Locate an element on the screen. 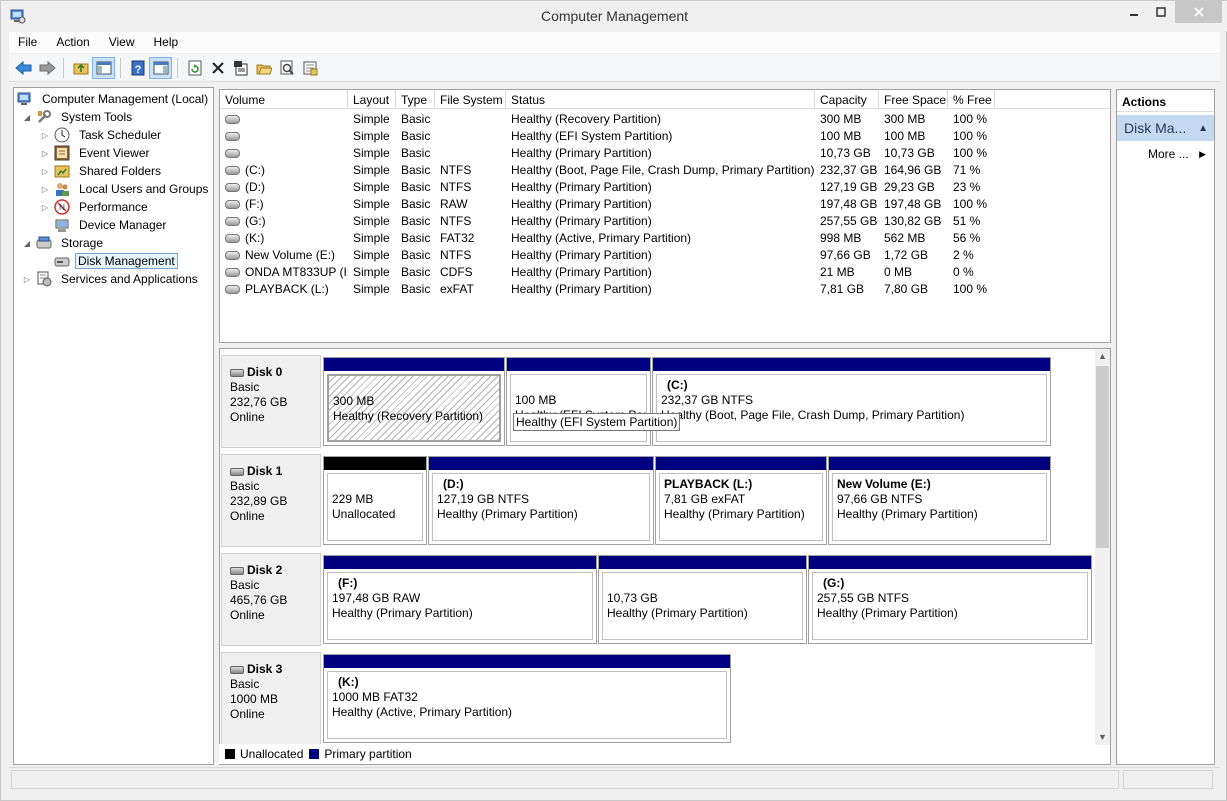 This screenshot has height=801, width=1227. partition-unallocated: 229 MB Unallocated is located at coordinates (375, 500).